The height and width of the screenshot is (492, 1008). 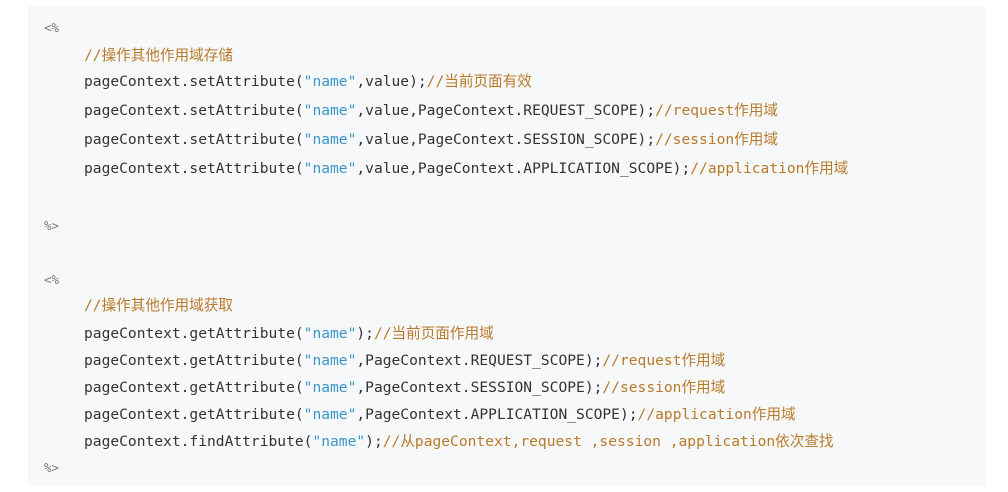 I want to click on code-comment: //操作其他作用域获取, so click(x=158, y=305).